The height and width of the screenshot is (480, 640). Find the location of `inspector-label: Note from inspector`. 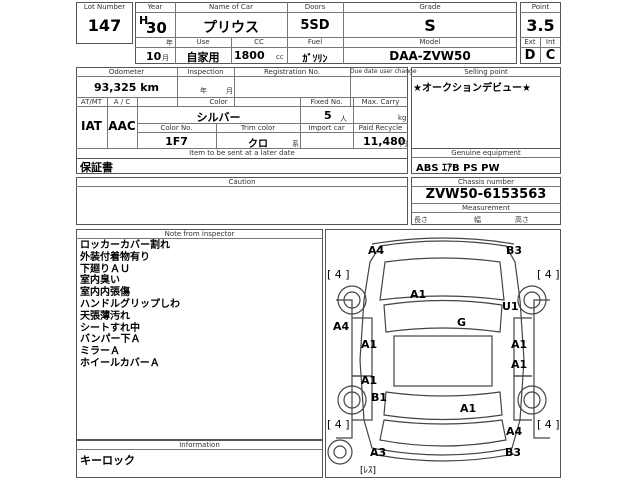

inspector-label: Note from inspector is located at coordinates (199, 234).